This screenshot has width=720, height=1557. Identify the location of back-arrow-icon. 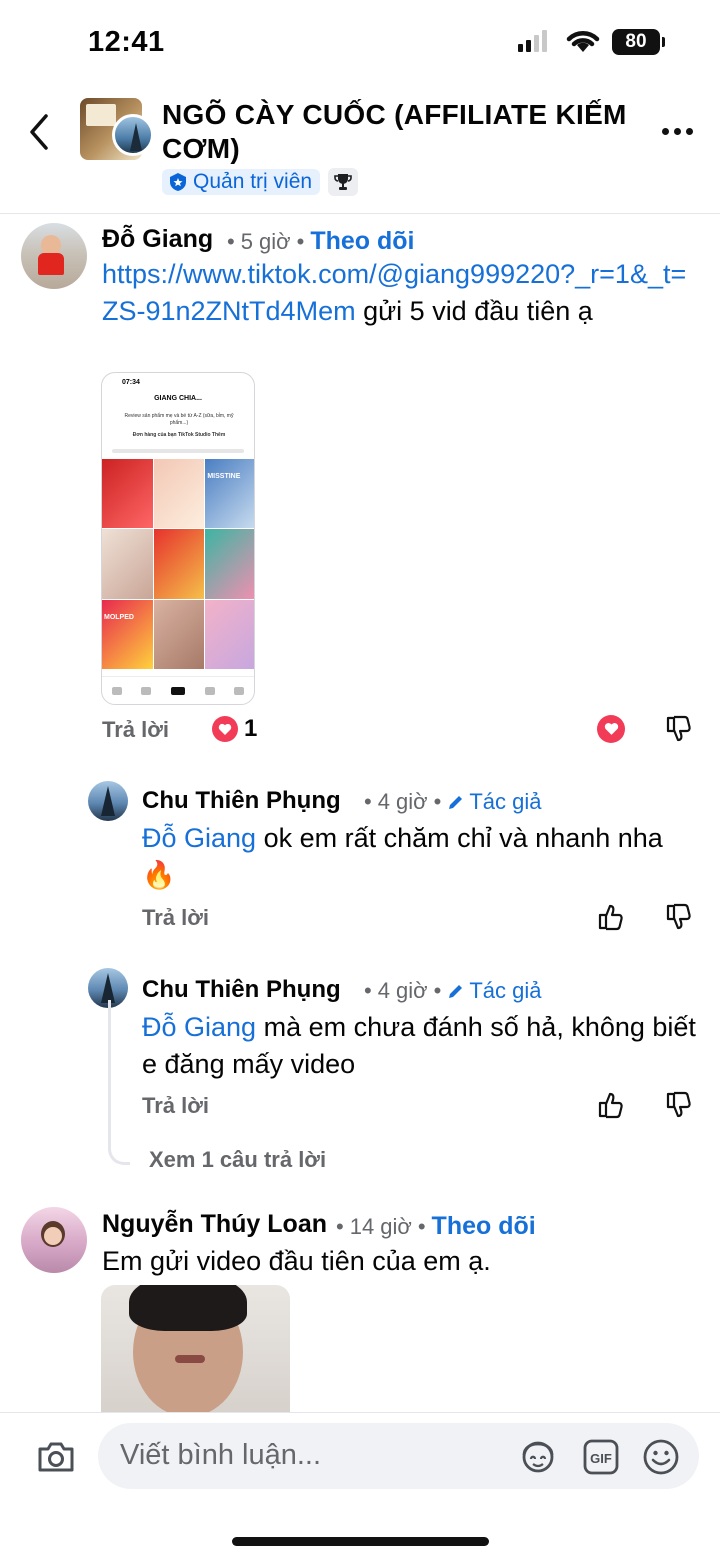
(40, 132).